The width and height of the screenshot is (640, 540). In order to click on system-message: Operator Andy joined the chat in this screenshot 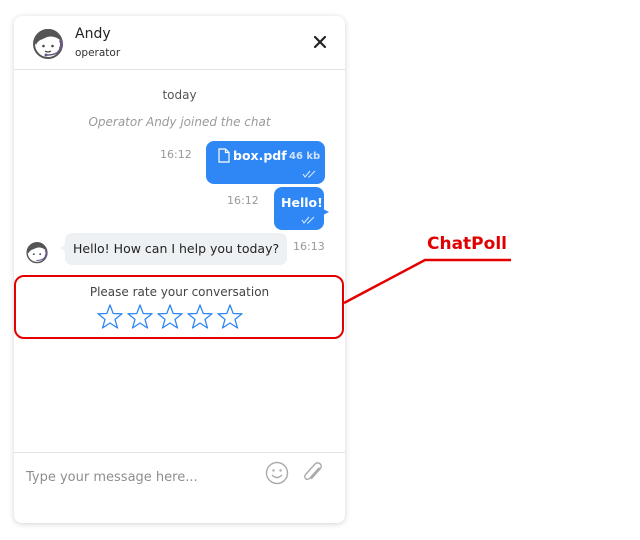, I will do `click(179, 122)`.